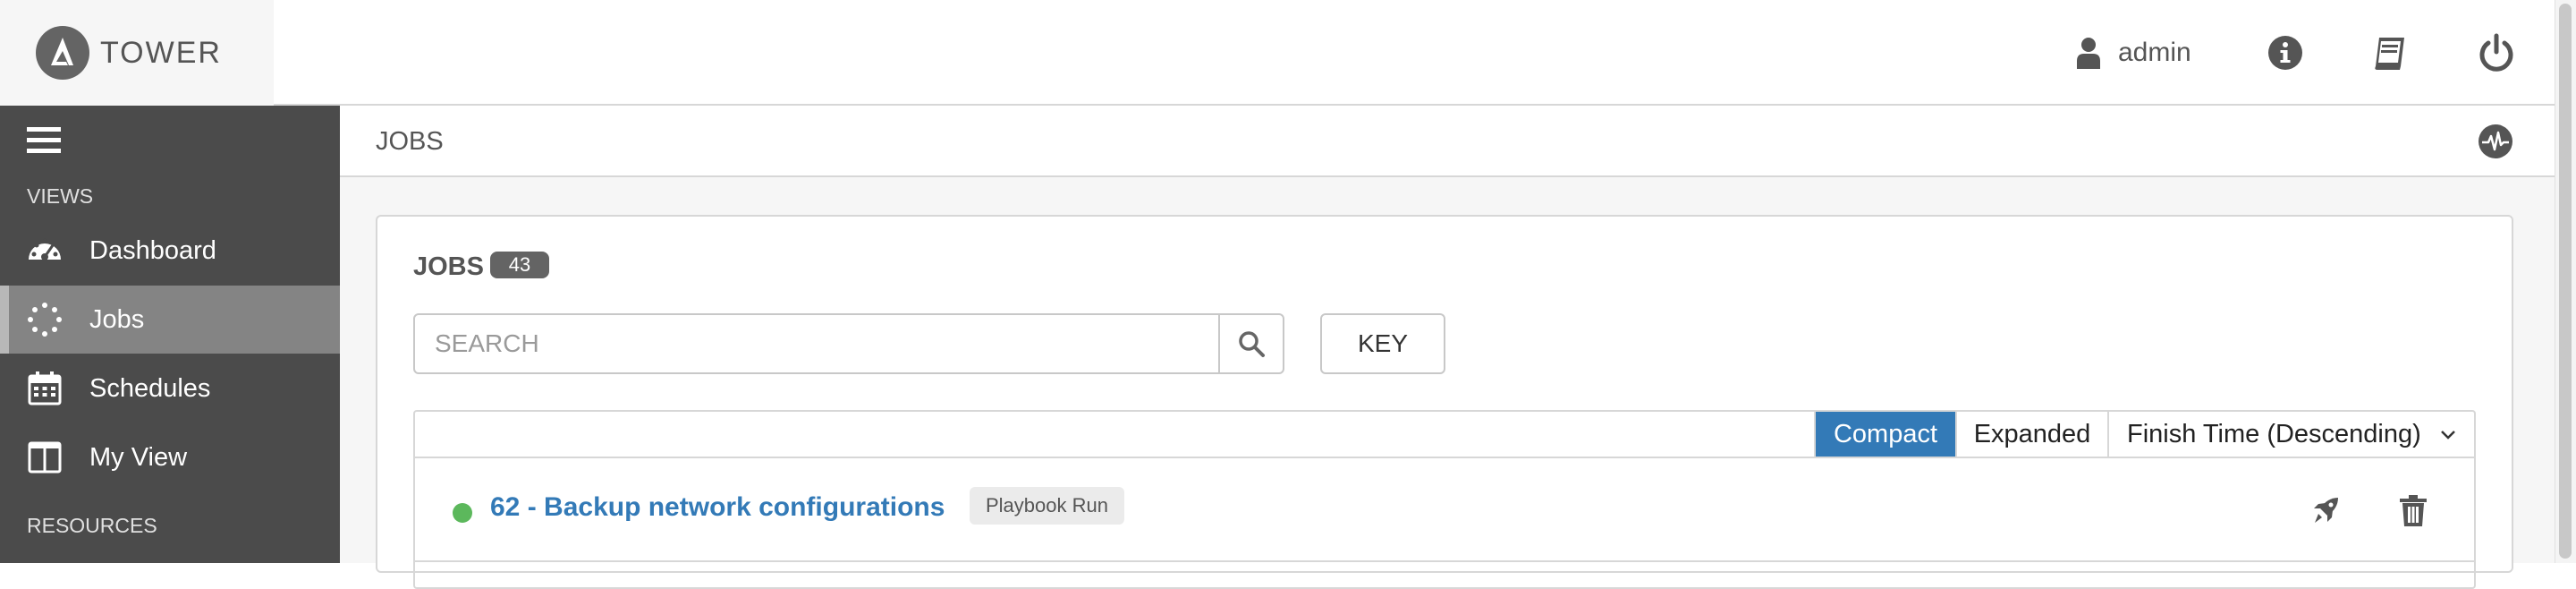 The width and height of the screenshot is (2576, 589). Describe the element at coordinates (448, 266) in the screenshot. I see `panel-title: JOBS` at that location.